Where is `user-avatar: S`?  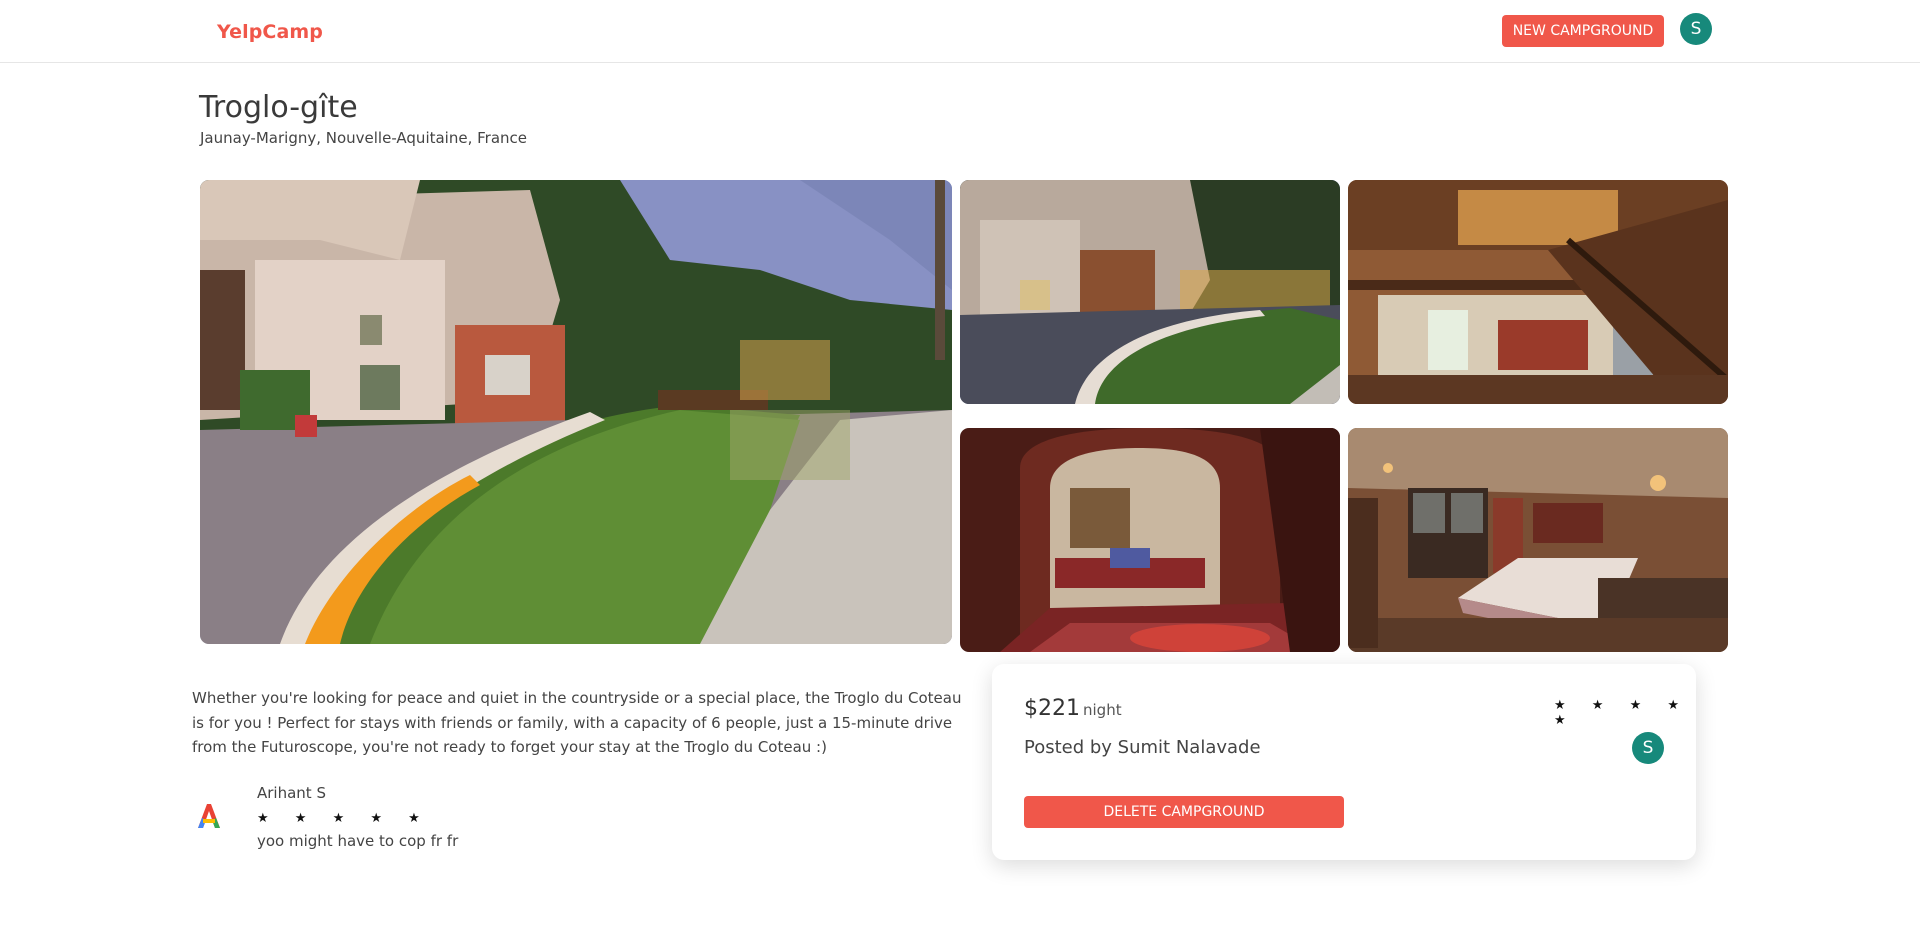
user-avatar: S is located at coordinates (1696, 29).